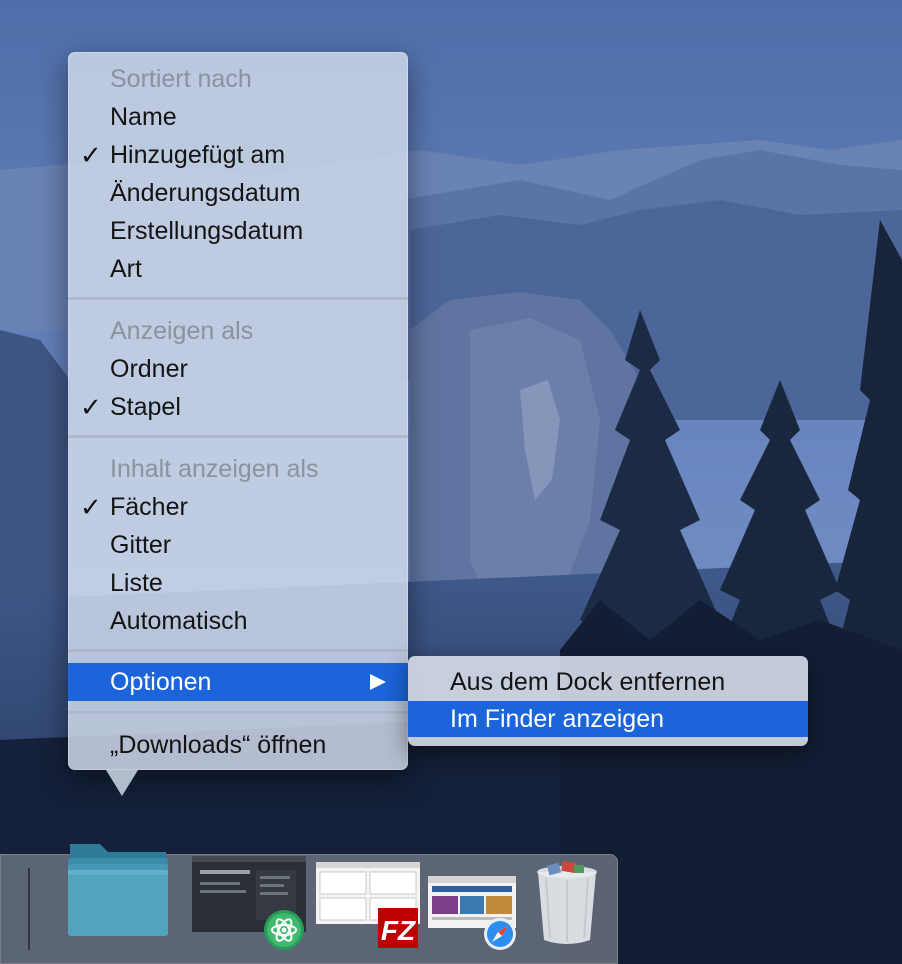 The width and height of the screenshot is (902, 964). Describe the element at coordinates (238, 117) in the screenshot. I see `menu-item-sort-name: Name` at that location.